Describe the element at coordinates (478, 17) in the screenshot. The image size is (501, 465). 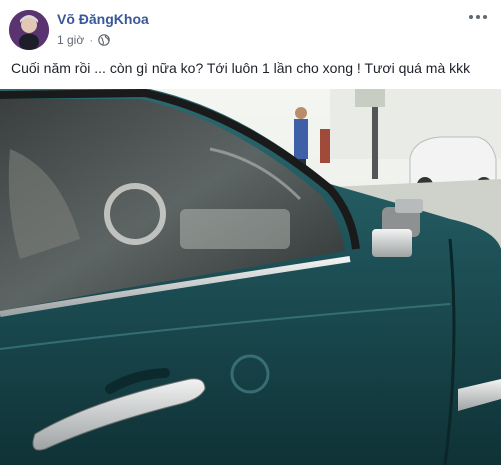
I see `more-options-icon` at that location.